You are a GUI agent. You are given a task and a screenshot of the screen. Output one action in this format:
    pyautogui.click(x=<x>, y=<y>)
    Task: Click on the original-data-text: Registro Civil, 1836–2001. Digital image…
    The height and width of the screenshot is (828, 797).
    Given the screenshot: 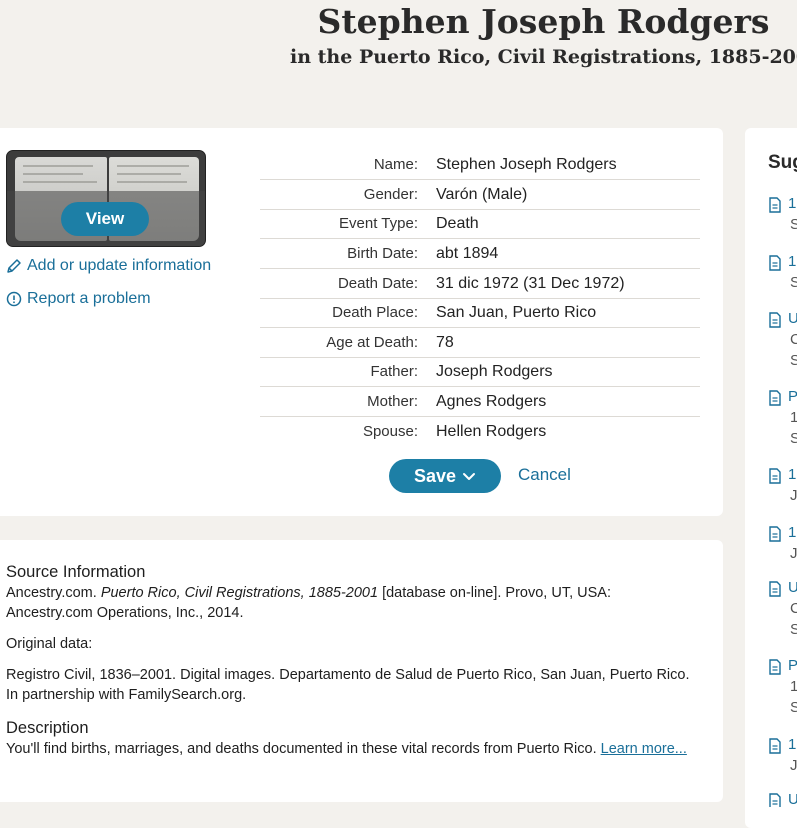 What is the action you would take?
    pyautogui.click(x=348, y=685)
    